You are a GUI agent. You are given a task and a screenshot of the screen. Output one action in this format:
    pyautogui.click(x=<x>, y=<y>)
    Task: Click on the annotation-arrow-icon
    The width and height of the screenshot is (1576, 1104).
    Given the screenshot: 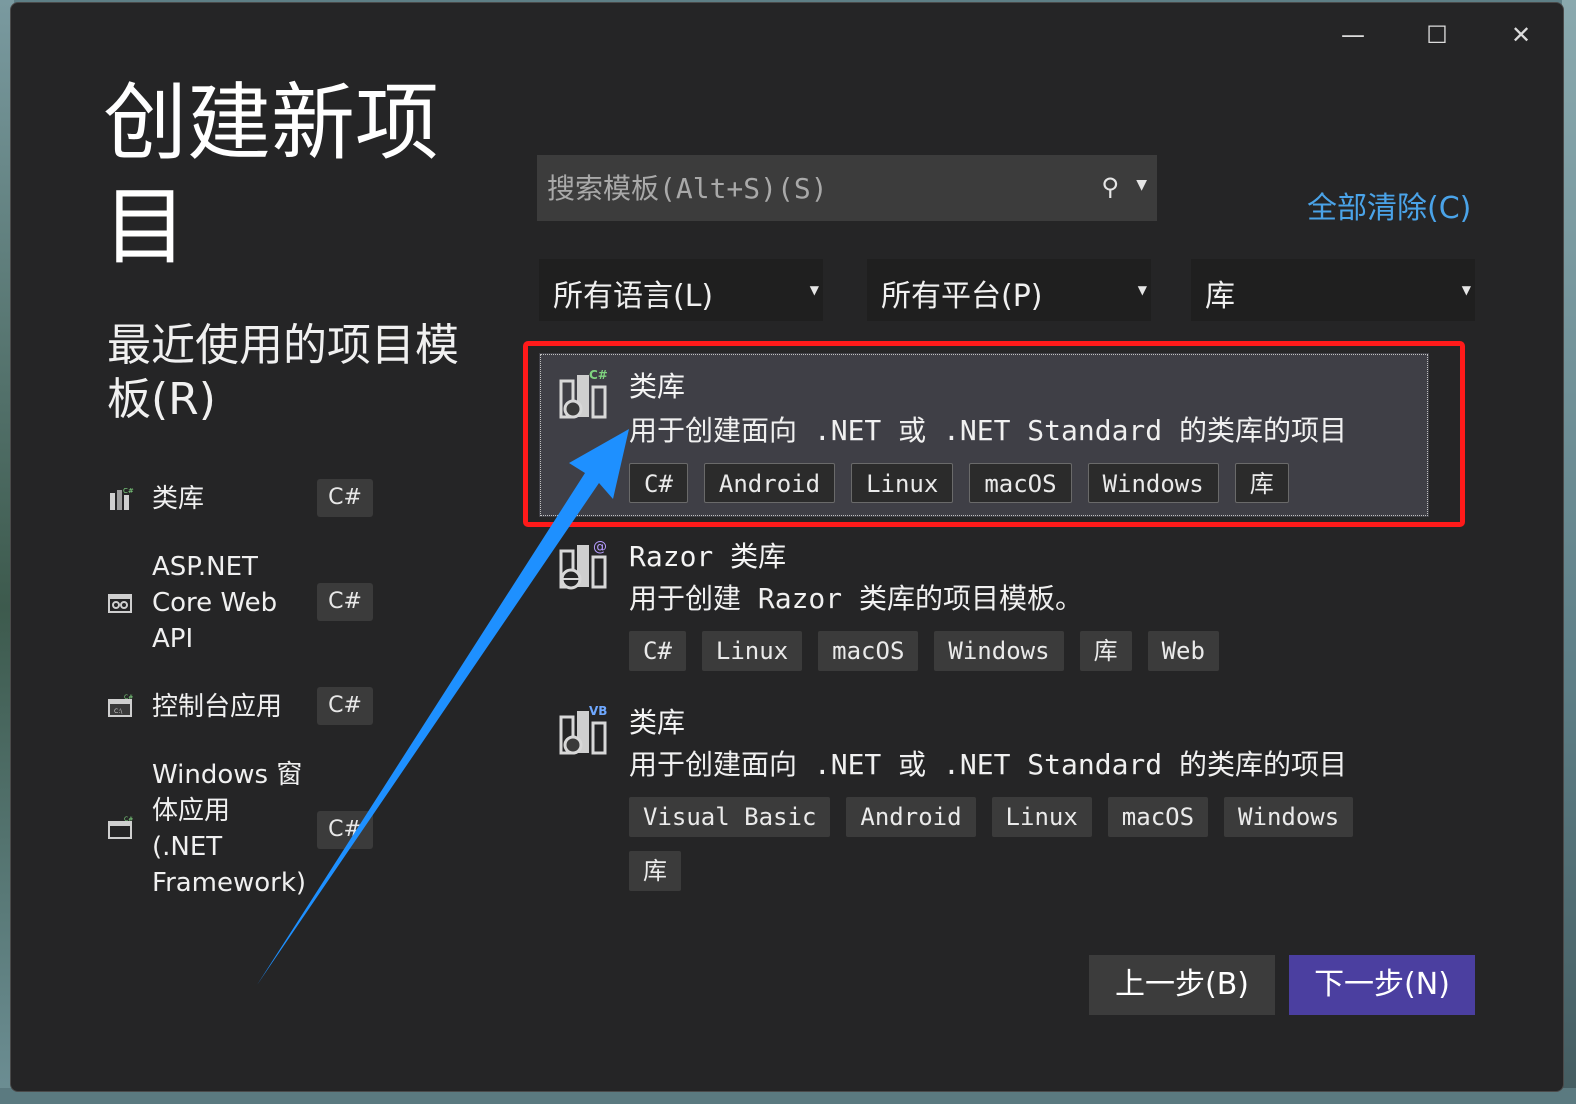 What is the action you would take?
    pyautogui.click(x=443, y=707)
    